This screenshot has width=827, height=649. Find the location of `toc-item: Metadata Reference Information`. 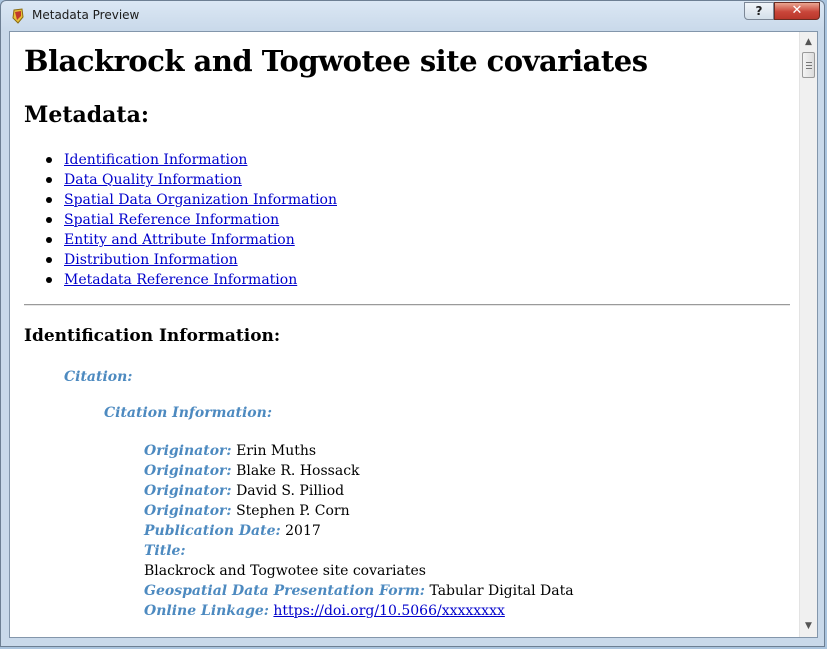

toc-item: Metadata Reference Information is located at coordinates (180, 280).